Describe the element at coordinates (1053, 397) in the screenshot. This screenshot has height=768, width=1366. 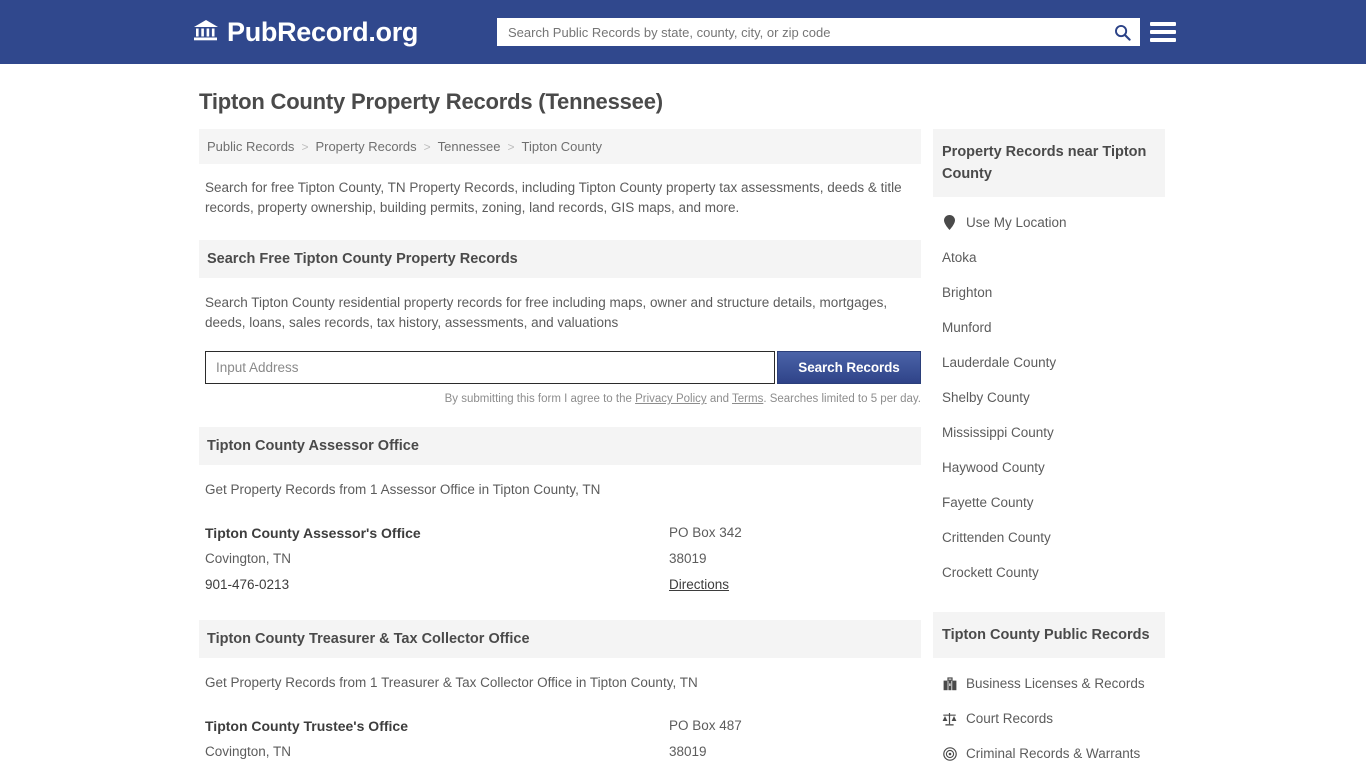
I see `sidebar-item-shelby-county: Shelby County` at that location.